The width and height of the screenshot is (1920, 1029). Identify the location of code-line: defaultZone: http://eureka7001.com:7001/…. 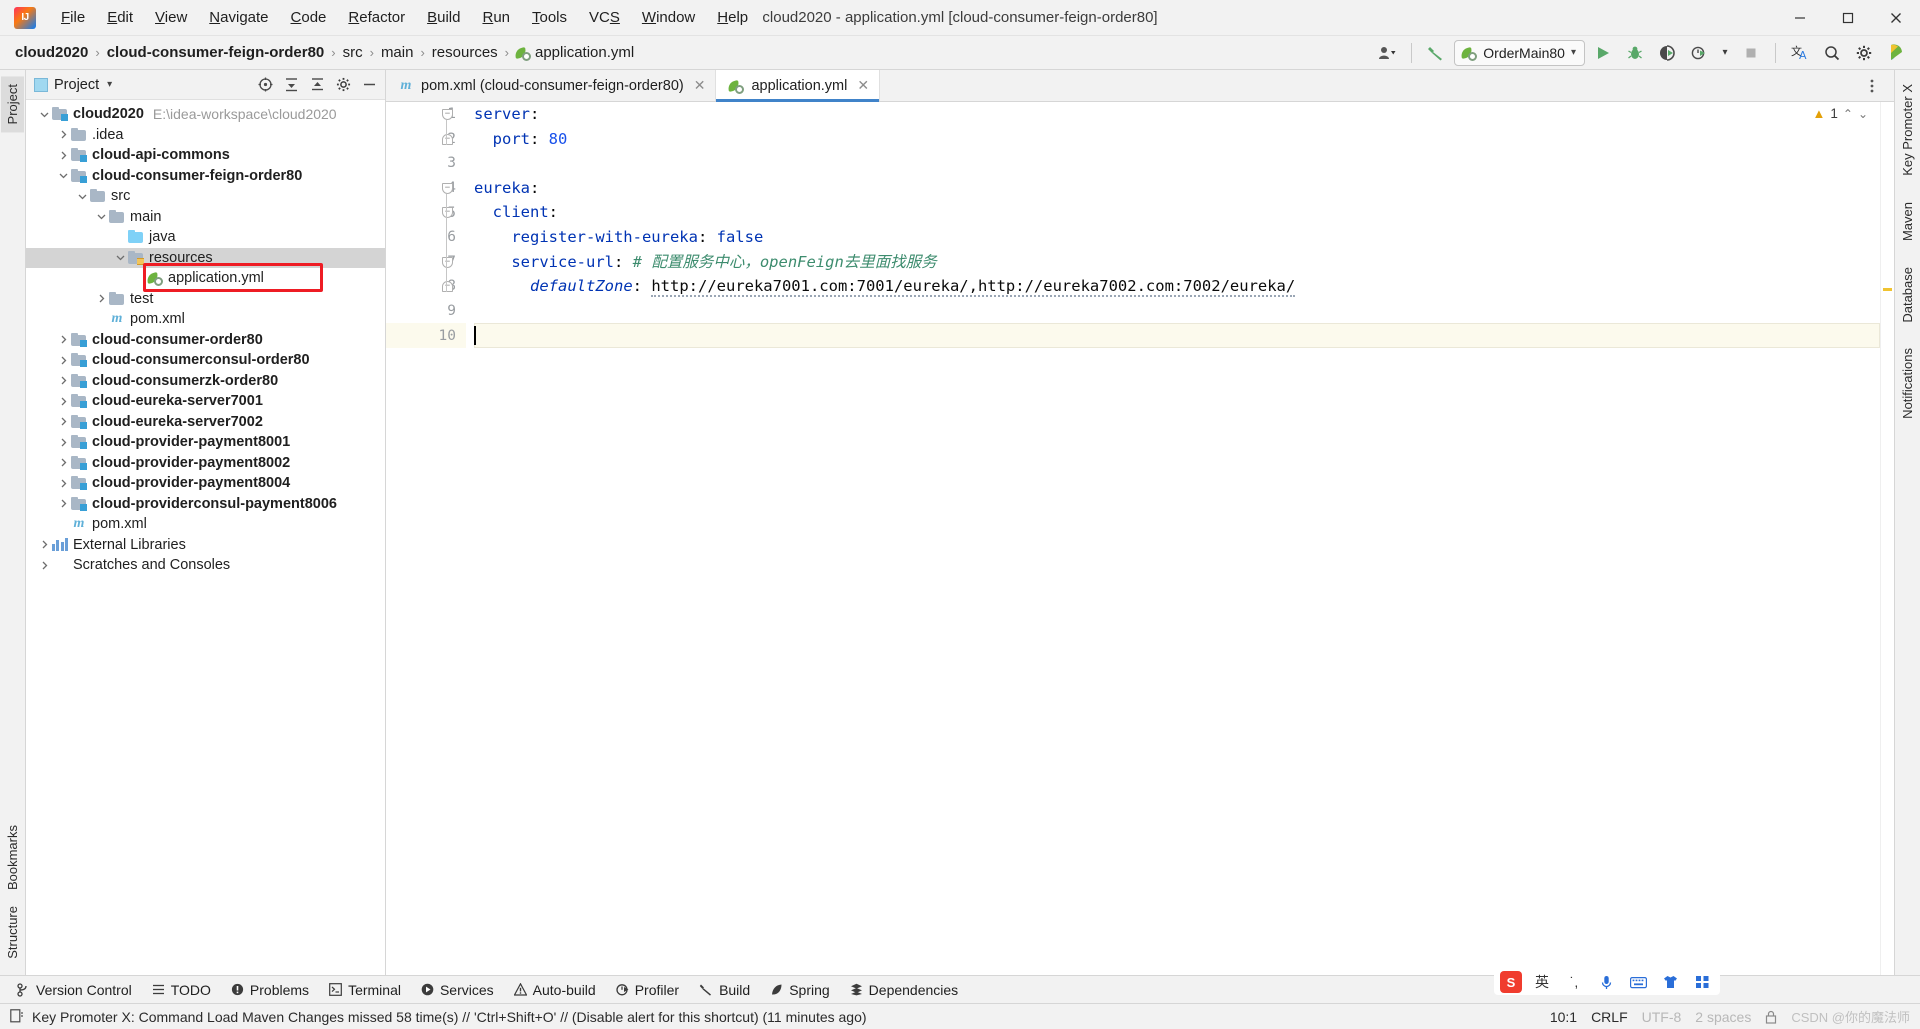
(1177, 286).